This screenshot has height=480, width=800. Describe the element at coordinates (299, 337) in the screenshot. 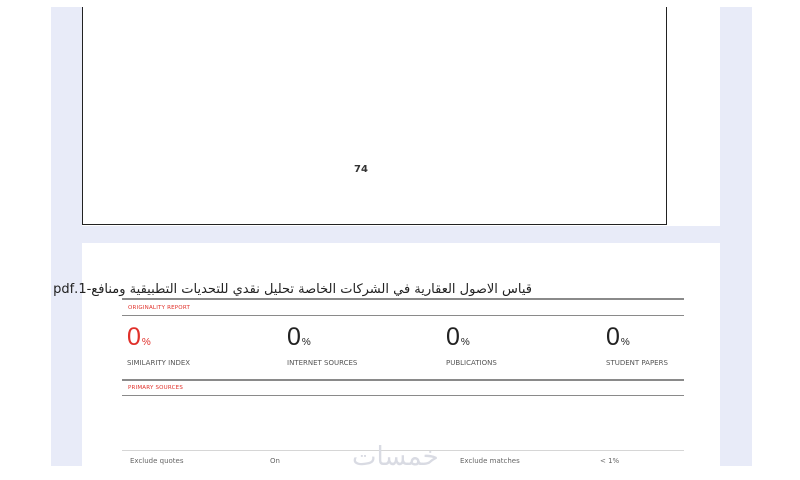

I see `internet-sources-value: 0%` at that location.